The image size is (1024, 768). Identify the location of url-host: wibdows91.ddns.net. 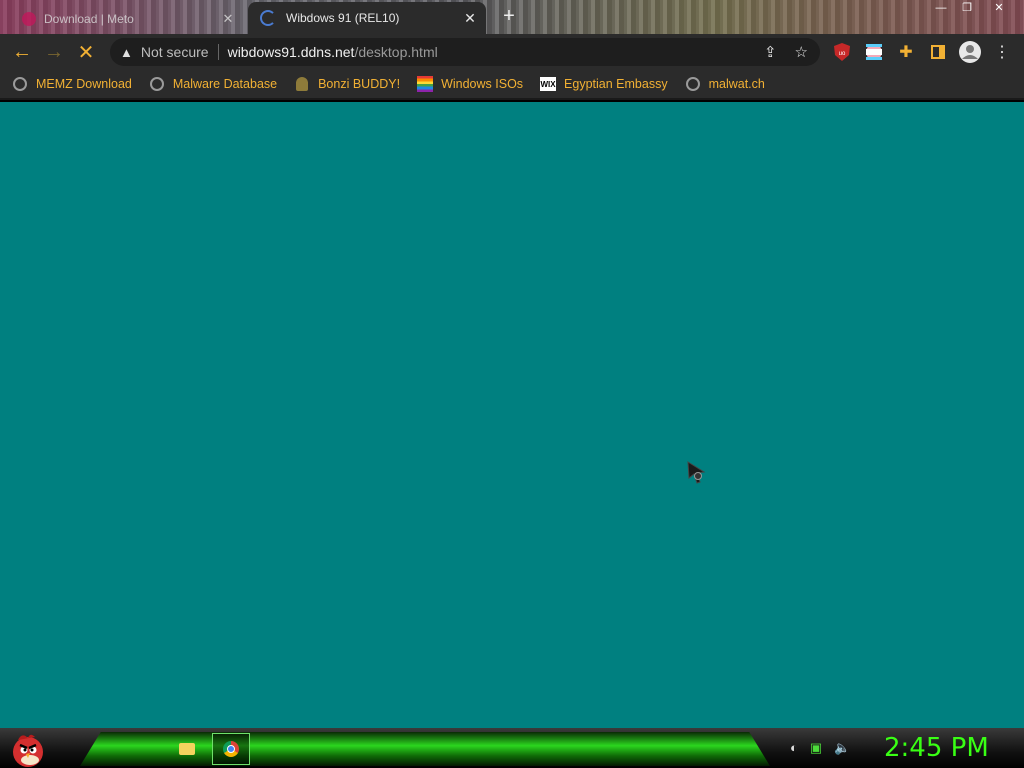
(291, 52).